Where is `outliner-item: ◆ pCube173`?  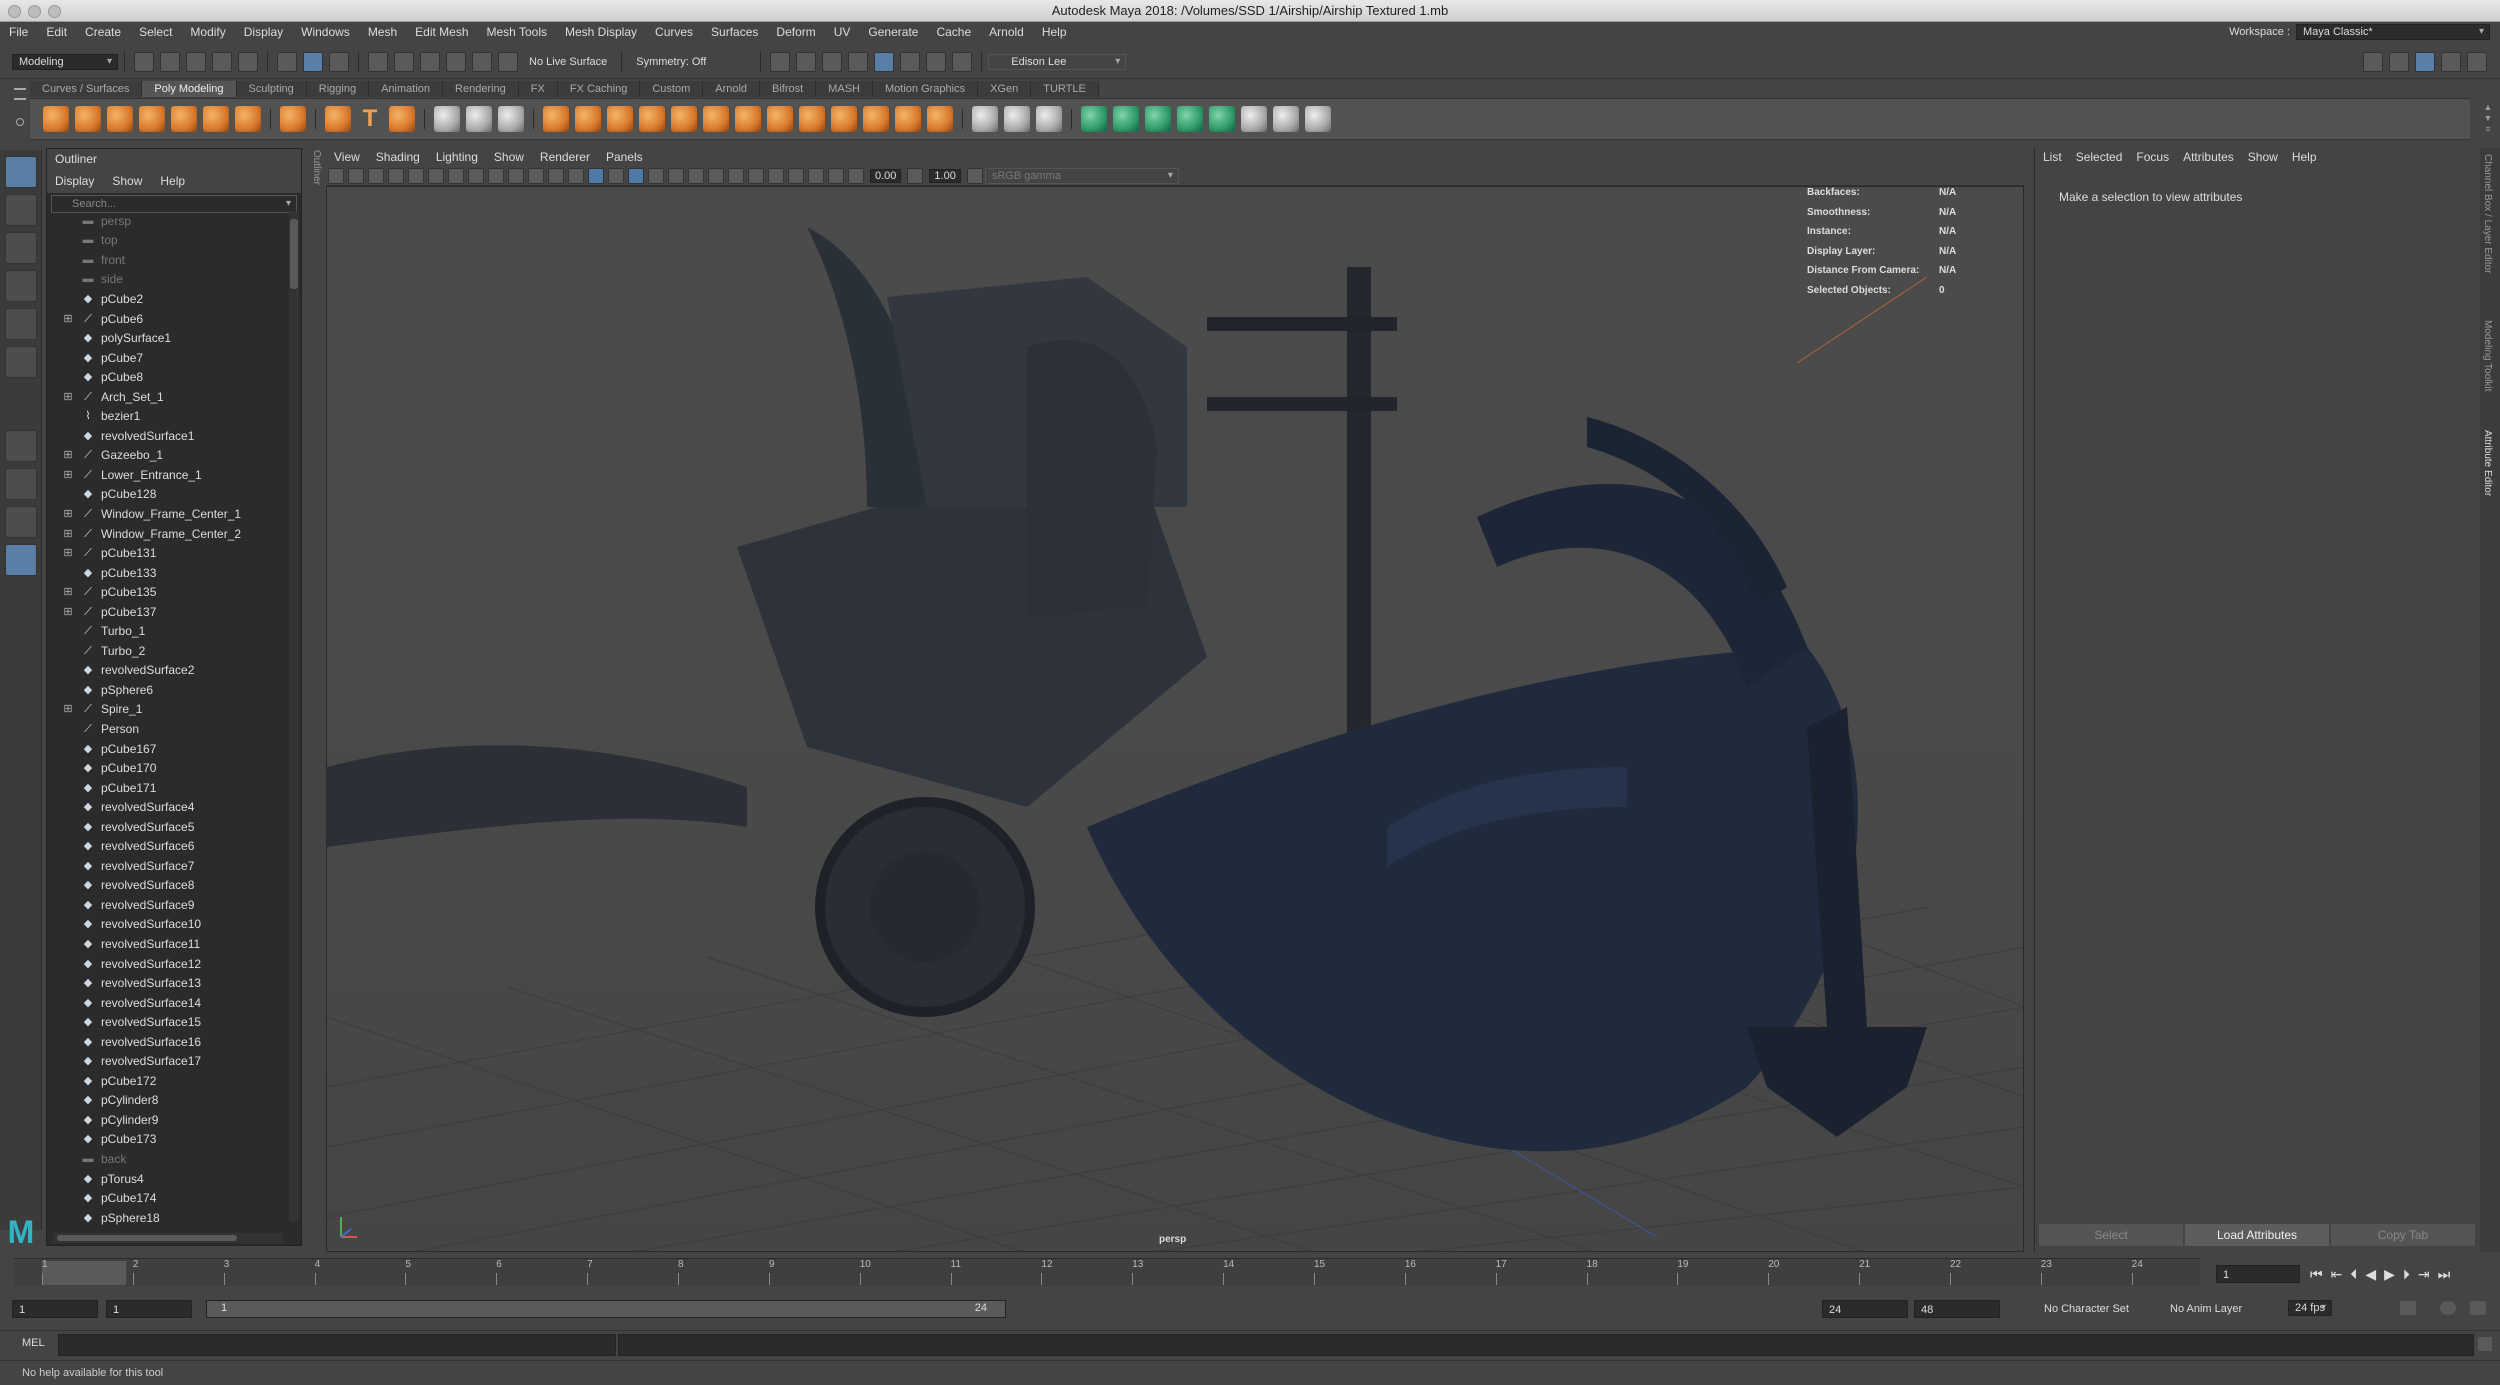 outliner-item: ◆ pCube173 is located at coordinates (167, 1140).